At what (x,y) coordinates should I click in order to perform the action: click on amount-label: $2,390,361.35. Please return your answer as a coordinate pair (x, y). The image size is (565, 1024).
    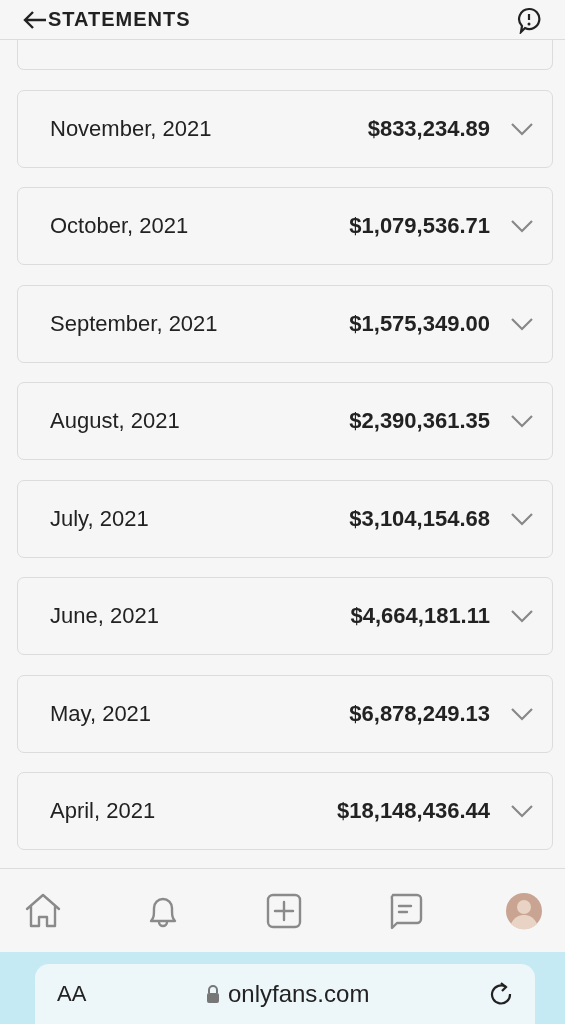
    Looking at the image, I should click on (419, 421).